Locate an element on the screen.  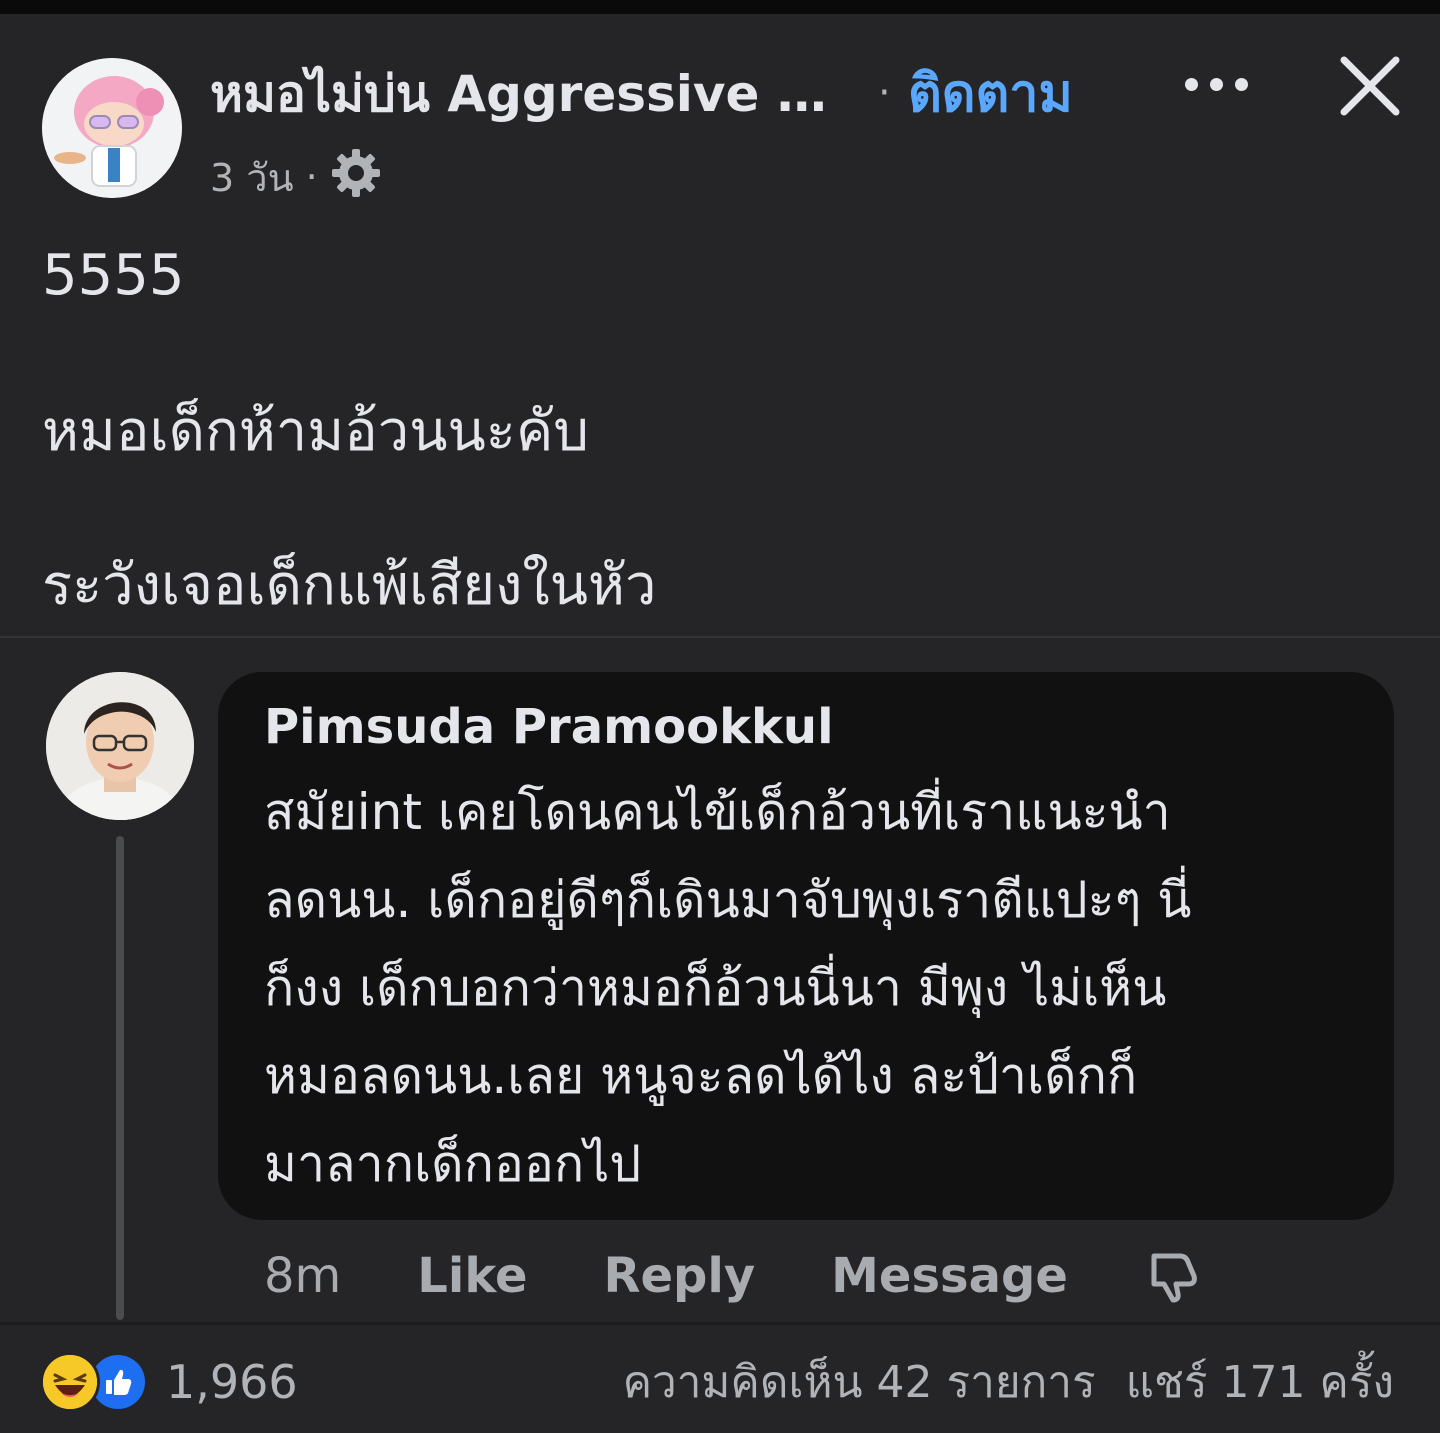
close-icon is located at coordinates (1370, 86).